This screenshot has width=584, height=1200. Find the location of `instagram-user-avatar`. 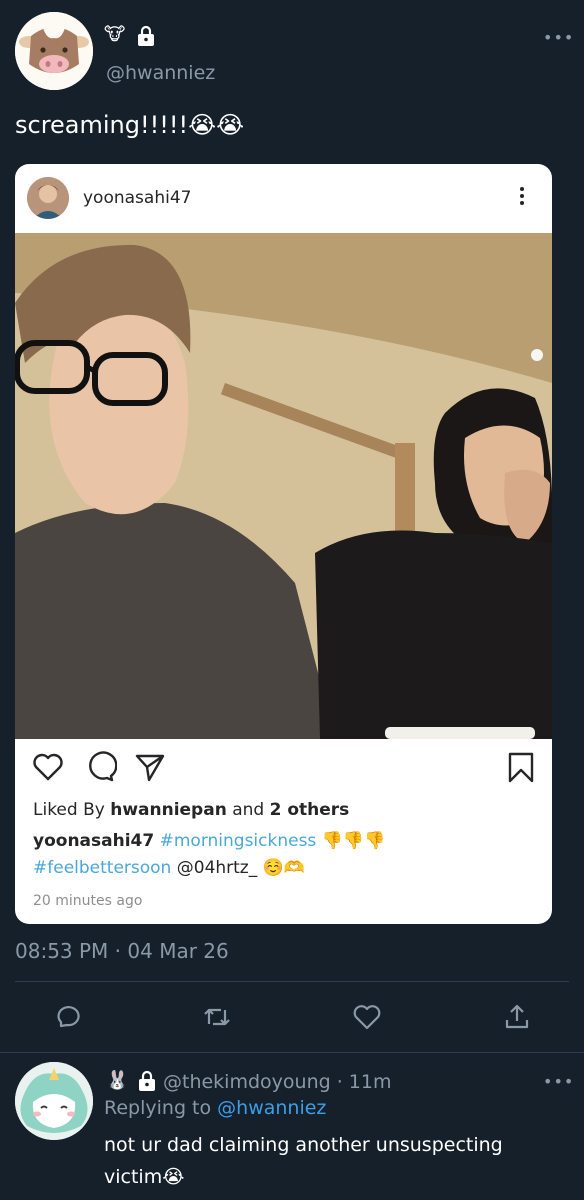

instagram-user-avatar is located at coordinates (48, 198).